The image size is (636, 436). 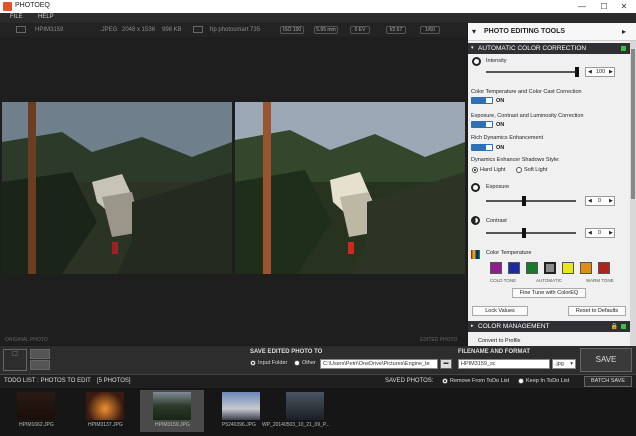 What do you see at coordinates (514, 326) in the screenshot?
I see `color-management-label: COLOR MANAGEMENT` at bounding box center [514, 326].